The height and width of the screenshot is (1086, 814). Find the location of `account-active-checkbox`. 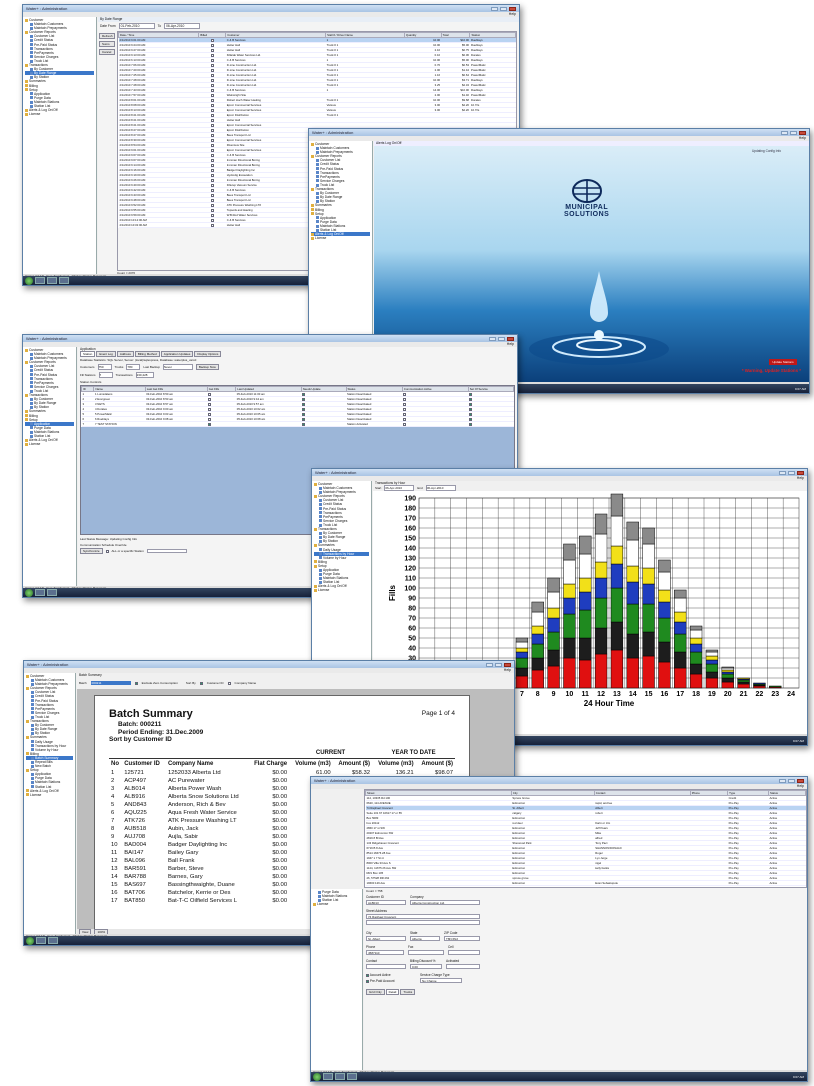

account-active-checkbox is located at coordinates (367, 975).